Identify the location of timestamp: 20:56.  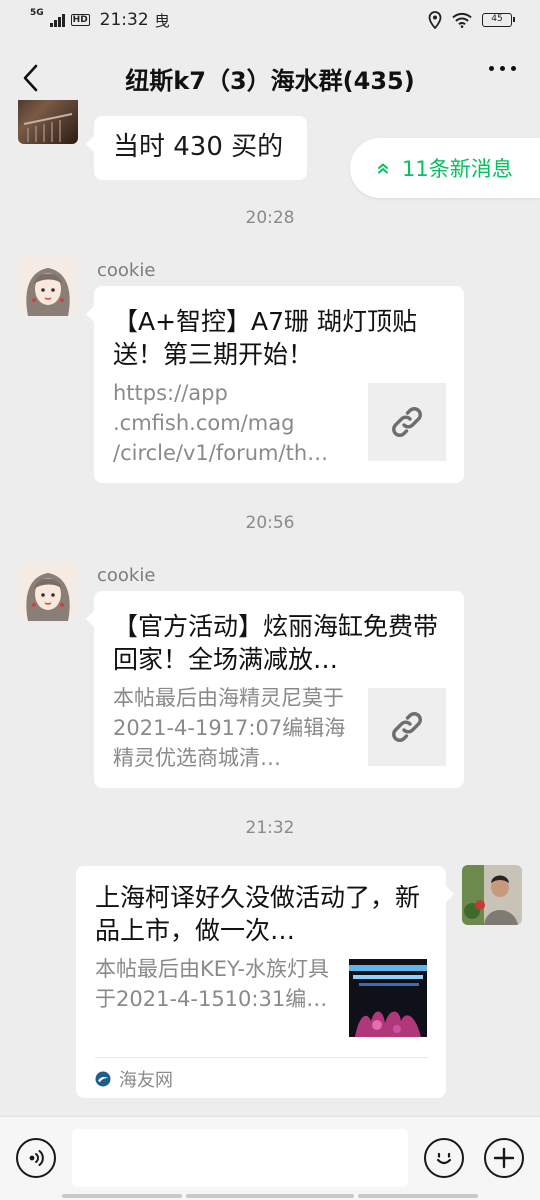
(270, 523).